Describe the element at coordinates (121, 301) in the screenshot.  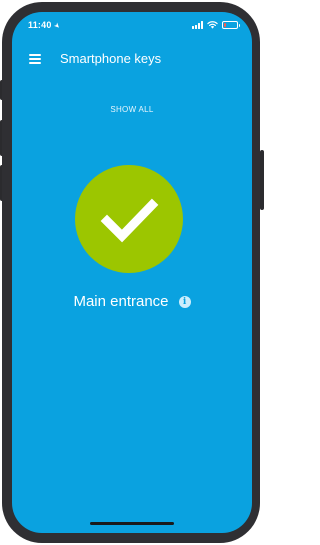
I see `door-name: Main entrance` at that location.